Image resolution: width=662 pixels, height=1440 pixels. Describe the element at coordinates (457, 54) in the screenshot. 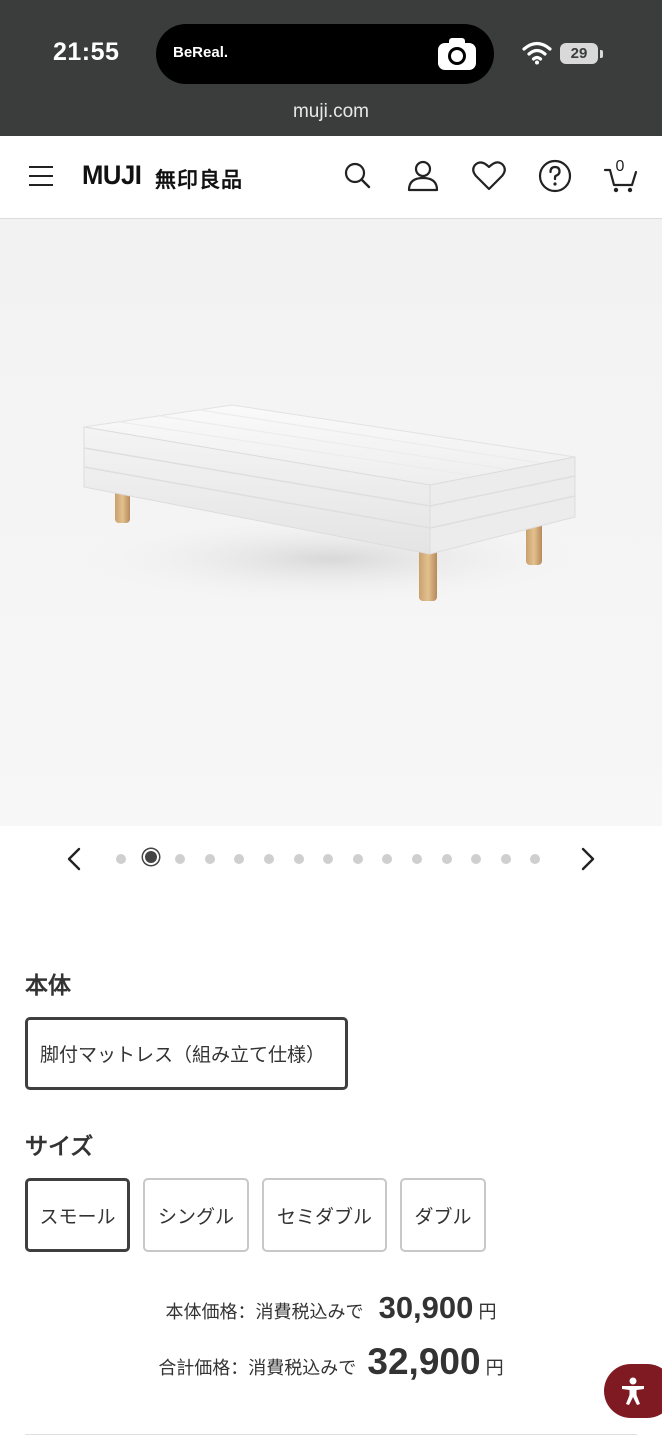

I see `camera-icon` at that location.